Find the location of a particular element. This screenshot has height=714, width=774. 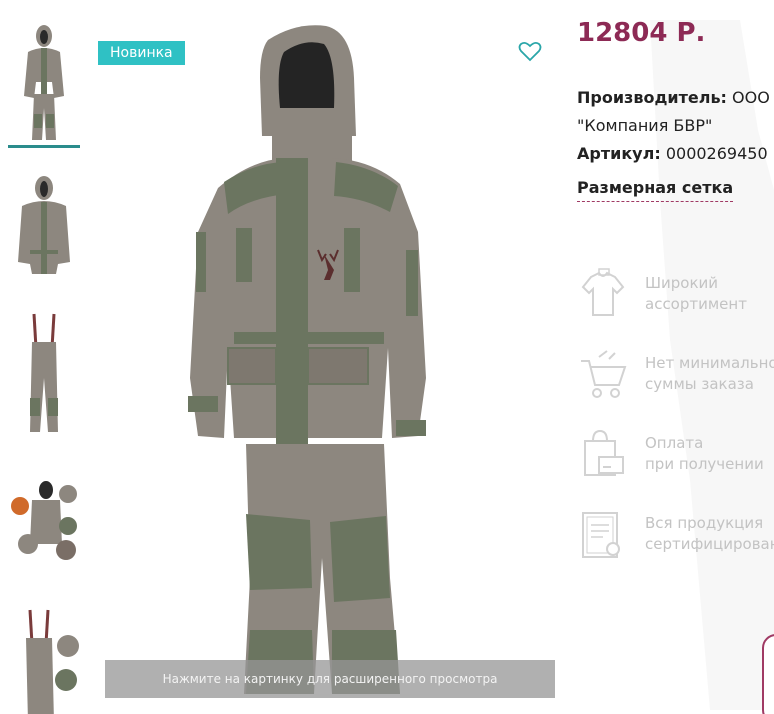

feature-line2: ассортимент is located at coordinates (696, 304).